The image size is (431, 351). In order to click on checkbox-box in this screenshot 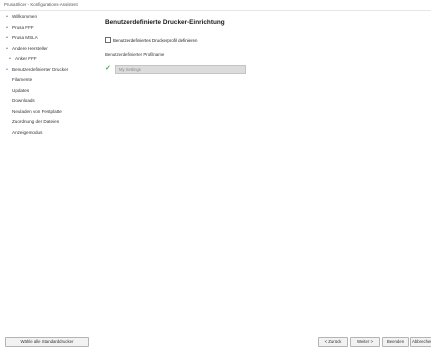, I will do `click(108, 40)`.